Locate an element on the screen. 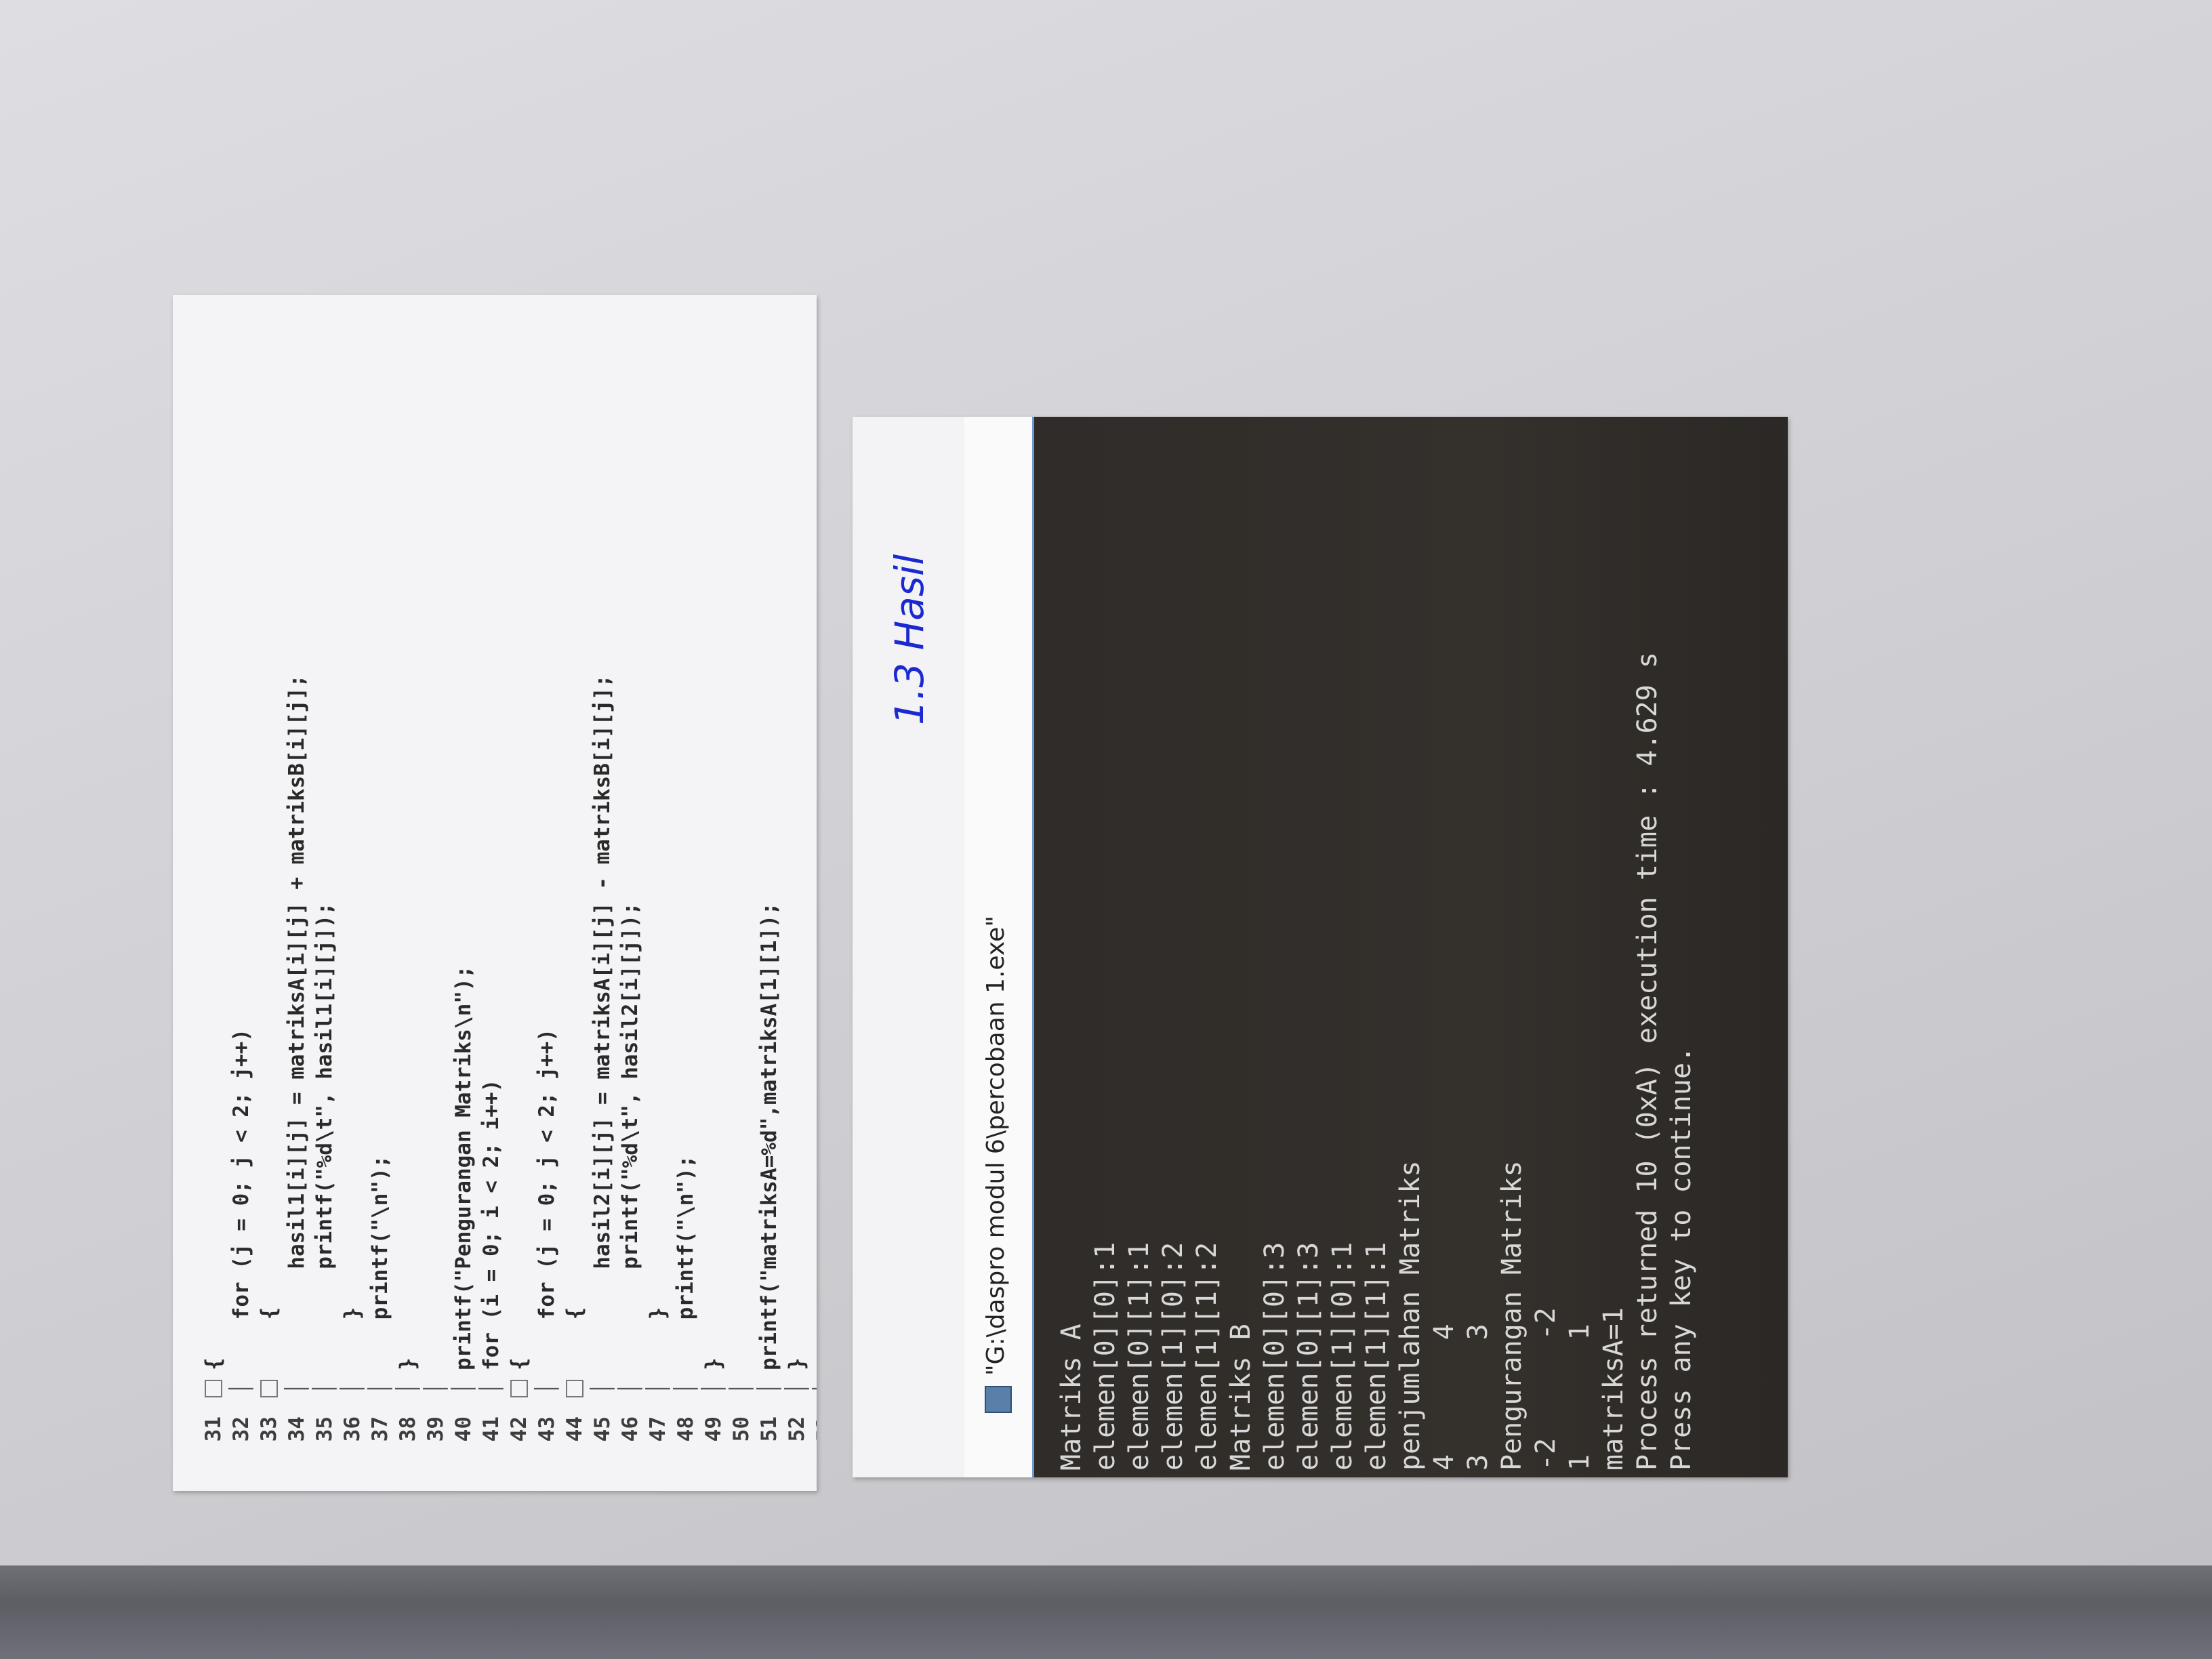  line-number: 48 is located at coordinates (686, 1429).